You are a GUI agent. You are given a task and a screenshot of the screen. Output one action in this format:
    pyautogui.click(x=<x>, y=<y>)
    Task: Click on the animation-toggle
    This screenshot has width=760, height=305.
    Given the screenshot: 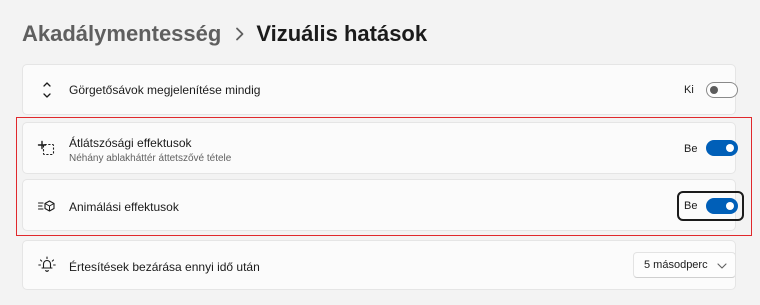 What is the action you would take?
    pyautogui.click(x=722, y=206)
    